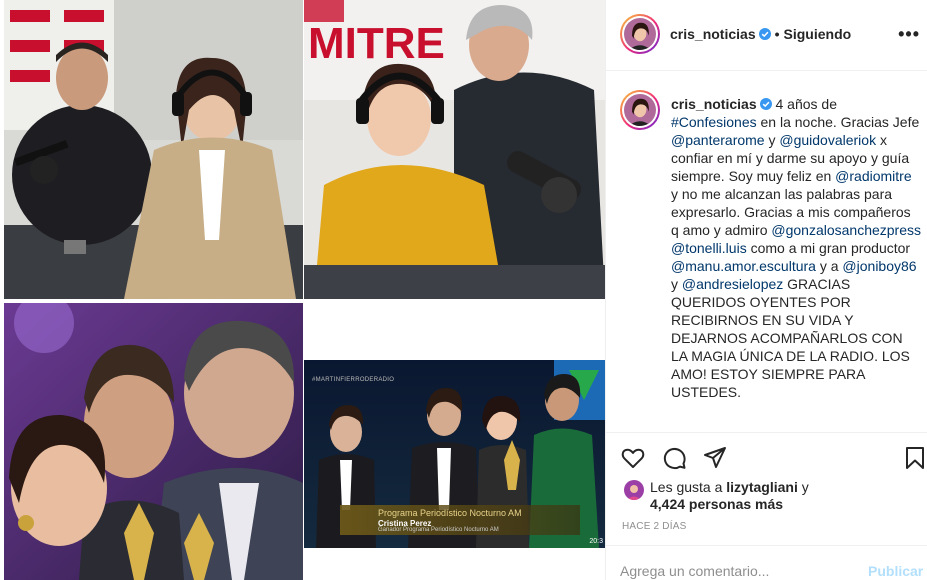 This screenshot has width=927, height=580. Describe the element at coordinates (654, 526) in the screenshot. I see `post-timestamp: HACE 2 DÍAS` at that location.